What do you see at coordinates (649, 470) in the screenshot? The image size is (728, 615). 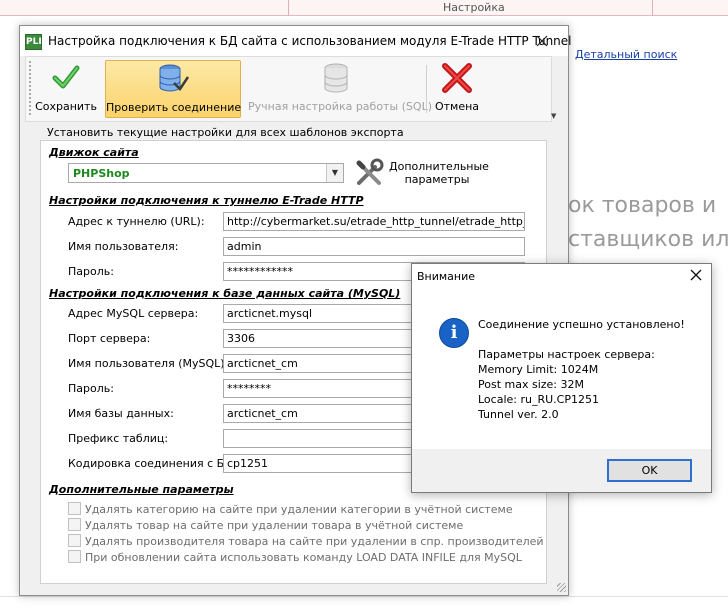 I see `ok-button: OK` at bounding box center [649, 470].